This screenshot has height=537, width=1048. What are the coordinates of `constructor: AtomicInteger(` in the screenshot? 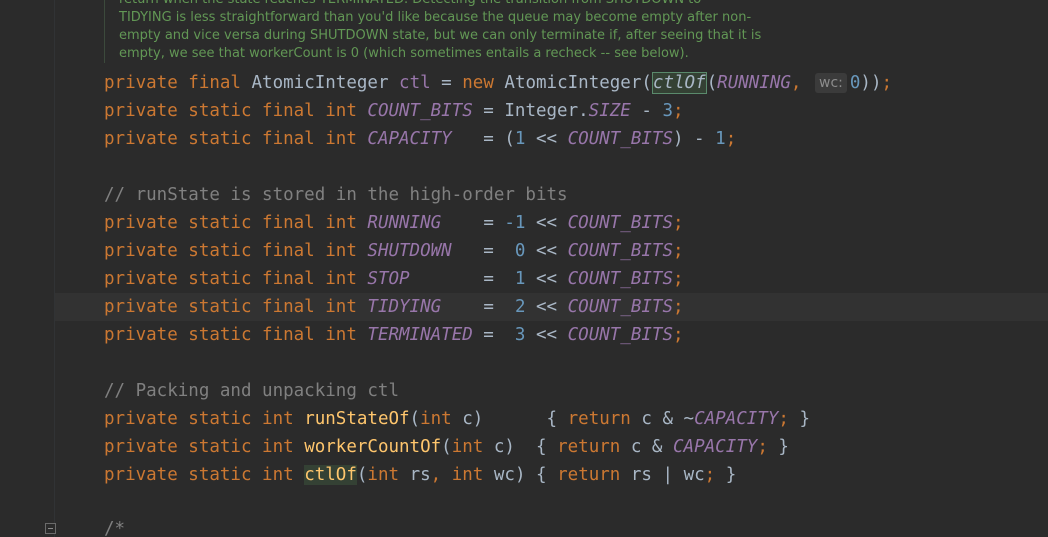 It's located at (578, 83).